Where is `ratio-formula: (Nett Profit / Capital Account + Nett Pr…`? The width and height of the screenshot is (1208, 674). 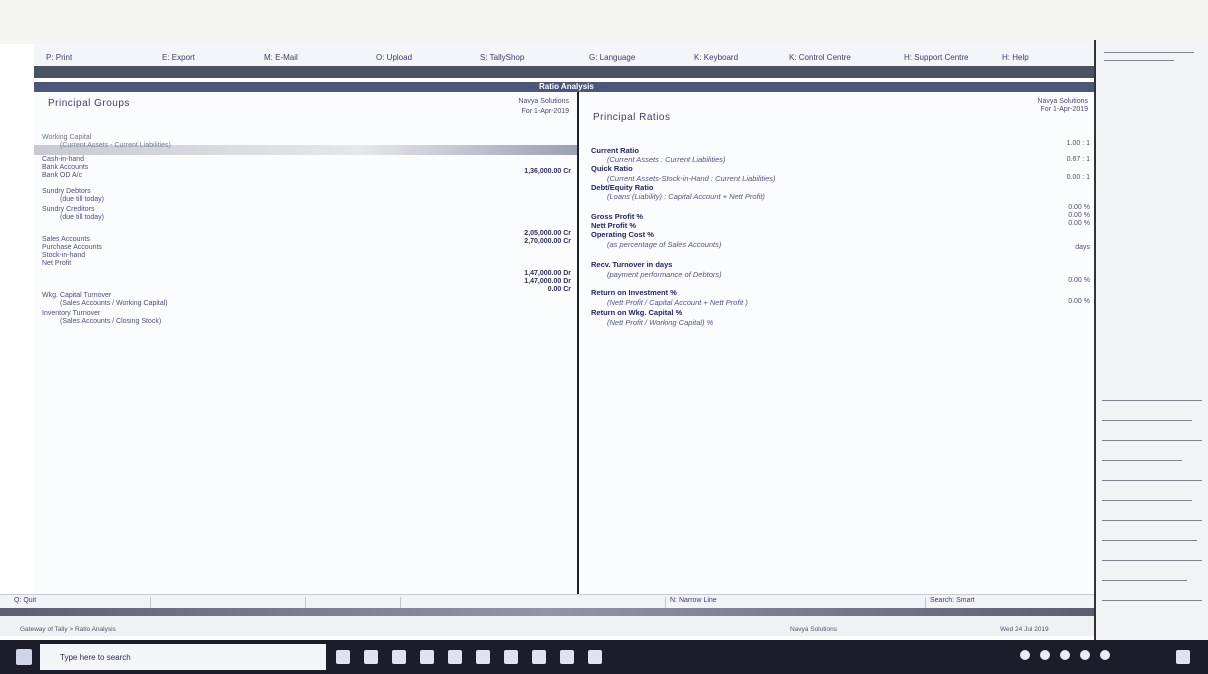
ratio-formula: (Nett Profit / Capital Account + Nett Pr… is located at coordinates (677, 302).